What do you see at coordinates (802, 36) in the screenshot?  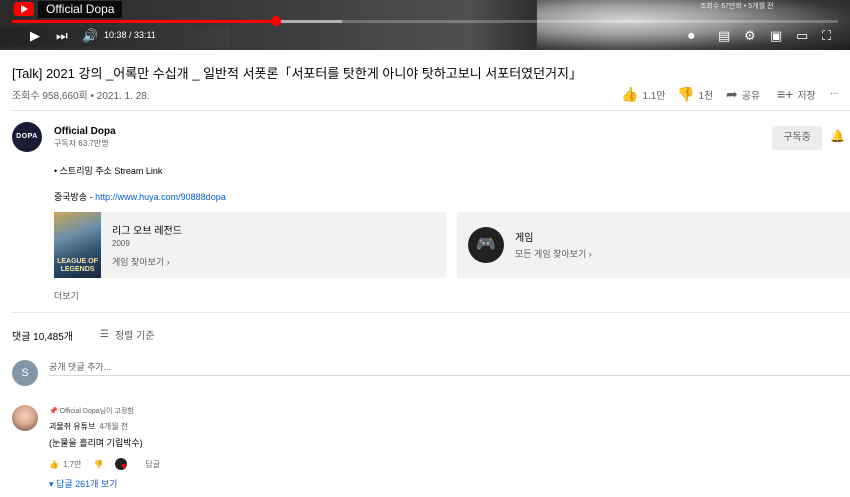 I see `theater-mode-icon: ▭` at bounding box center [802, 36].